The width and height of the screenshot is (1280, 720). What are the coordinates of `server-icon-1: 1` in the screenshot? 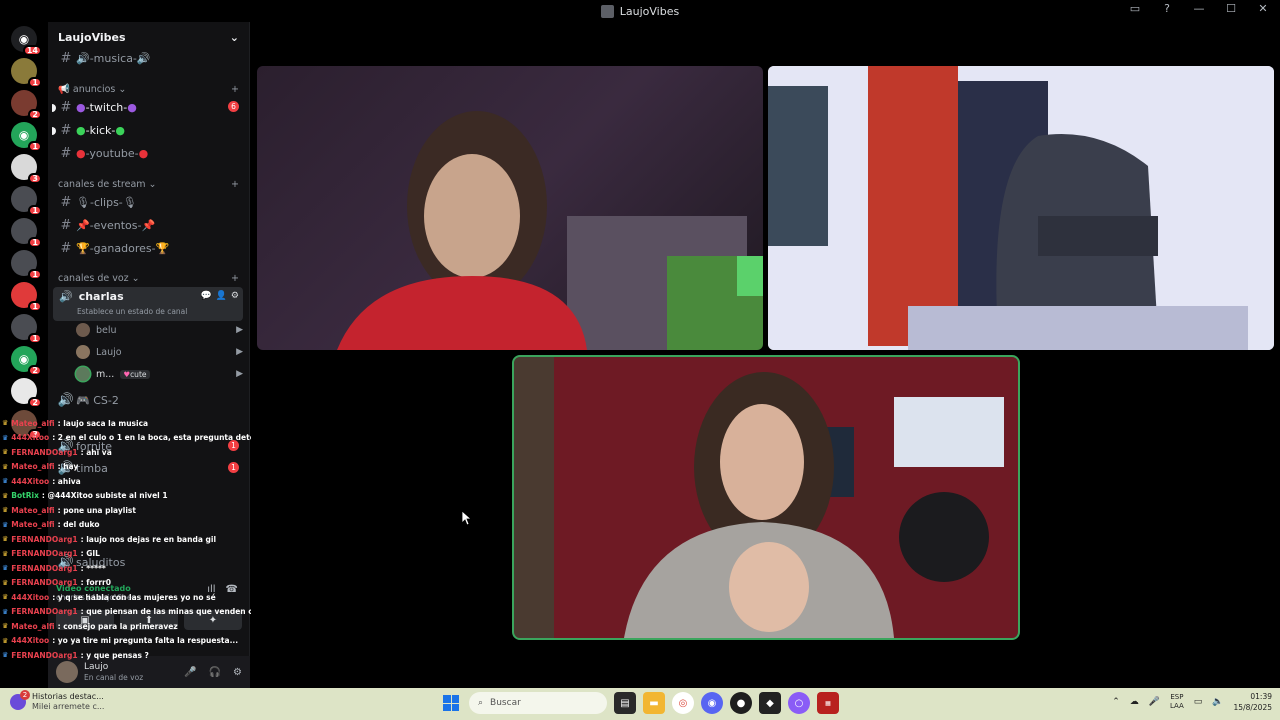 It's located at (26, 73).